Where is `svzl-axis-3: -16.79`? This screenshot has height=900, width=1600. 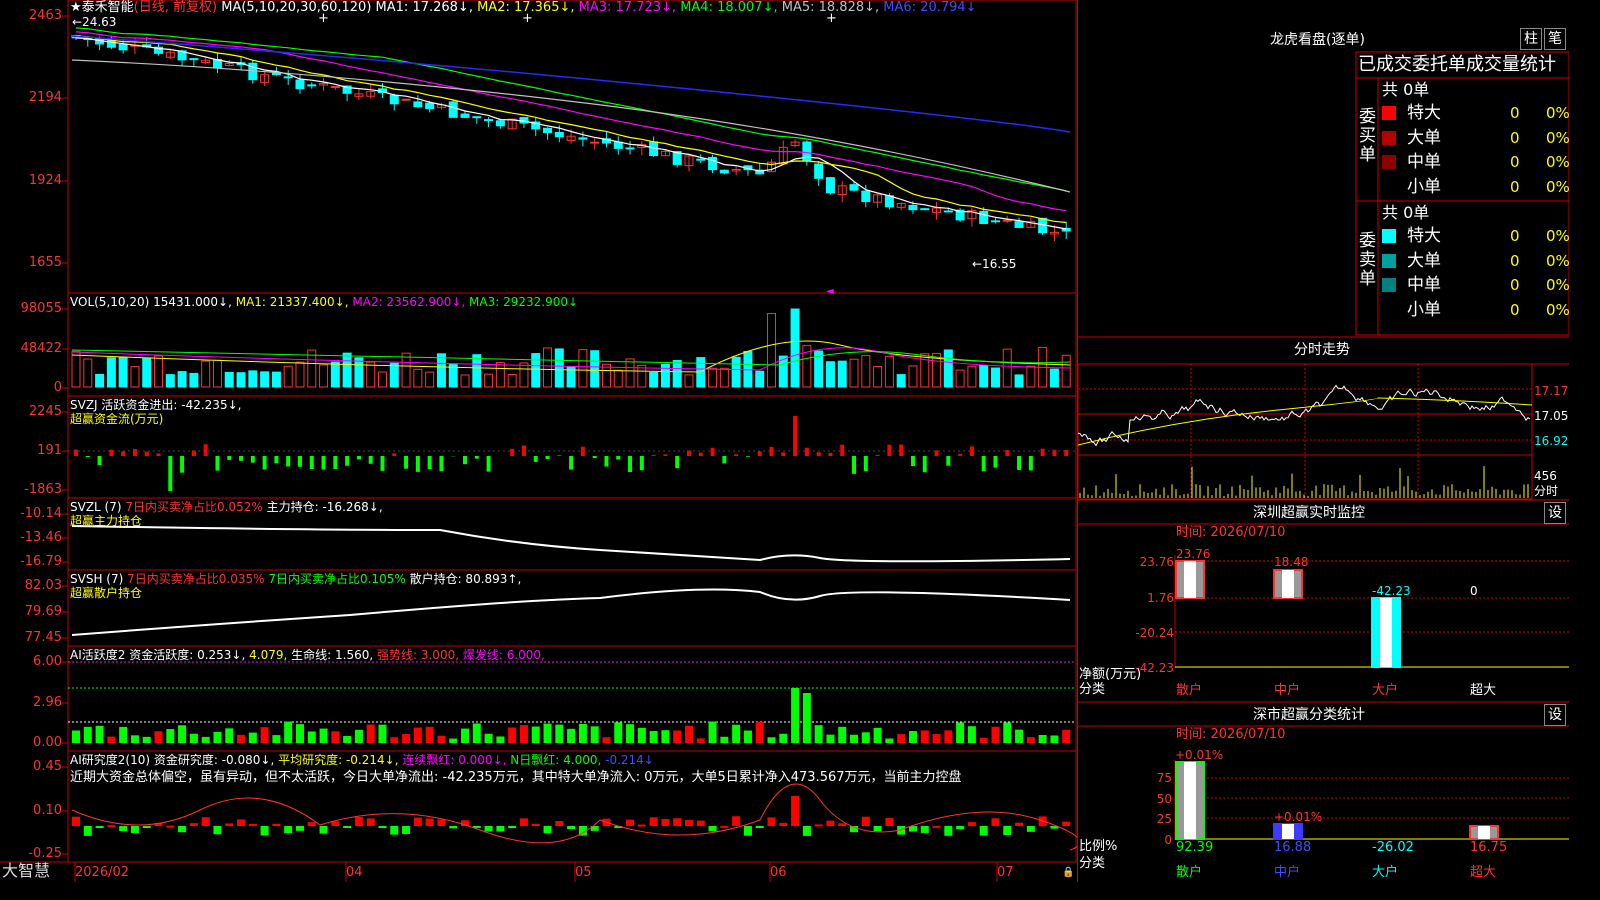 svzl-axis-3: -16.79 is located at coordinates (41, 561).